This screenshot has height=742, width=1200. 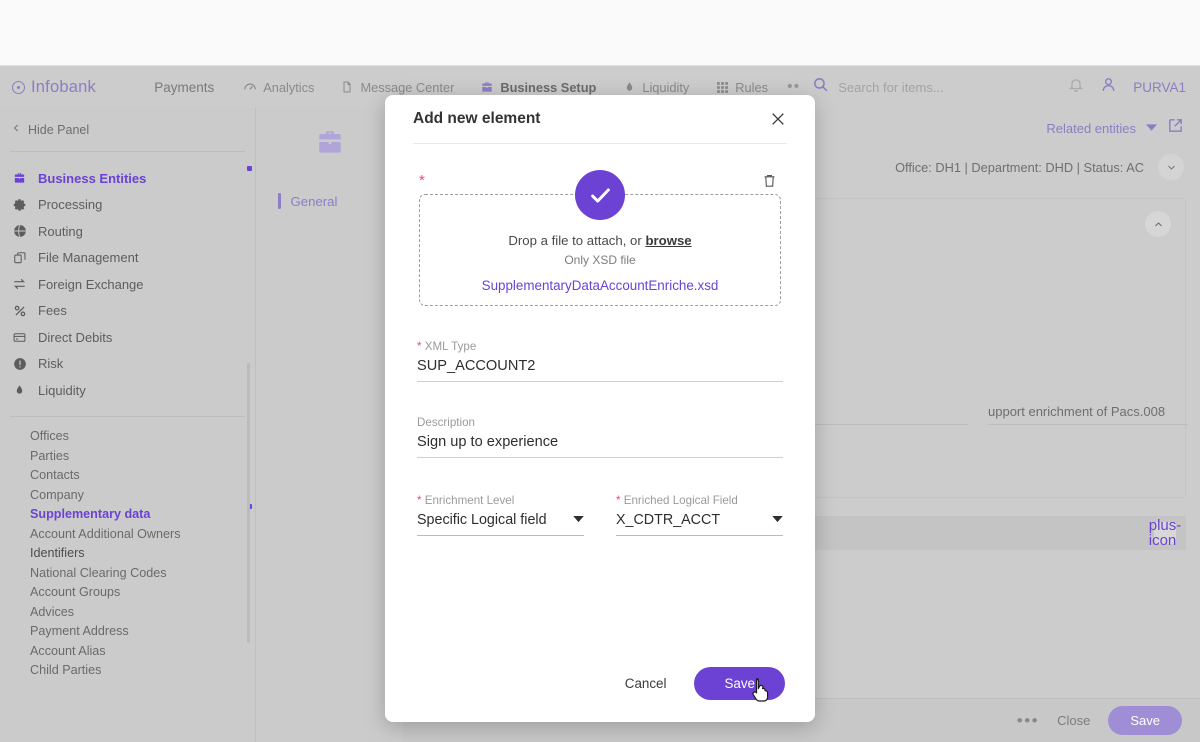 I want to click on user-name: PURVA1, so click(x=1159, y=87).